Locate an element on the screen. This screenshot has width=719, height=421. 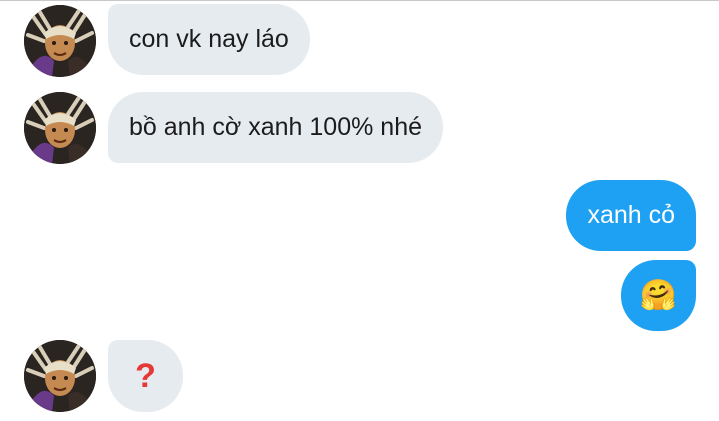
message-text: xanh cỏ is located at coordinates (631, 215).